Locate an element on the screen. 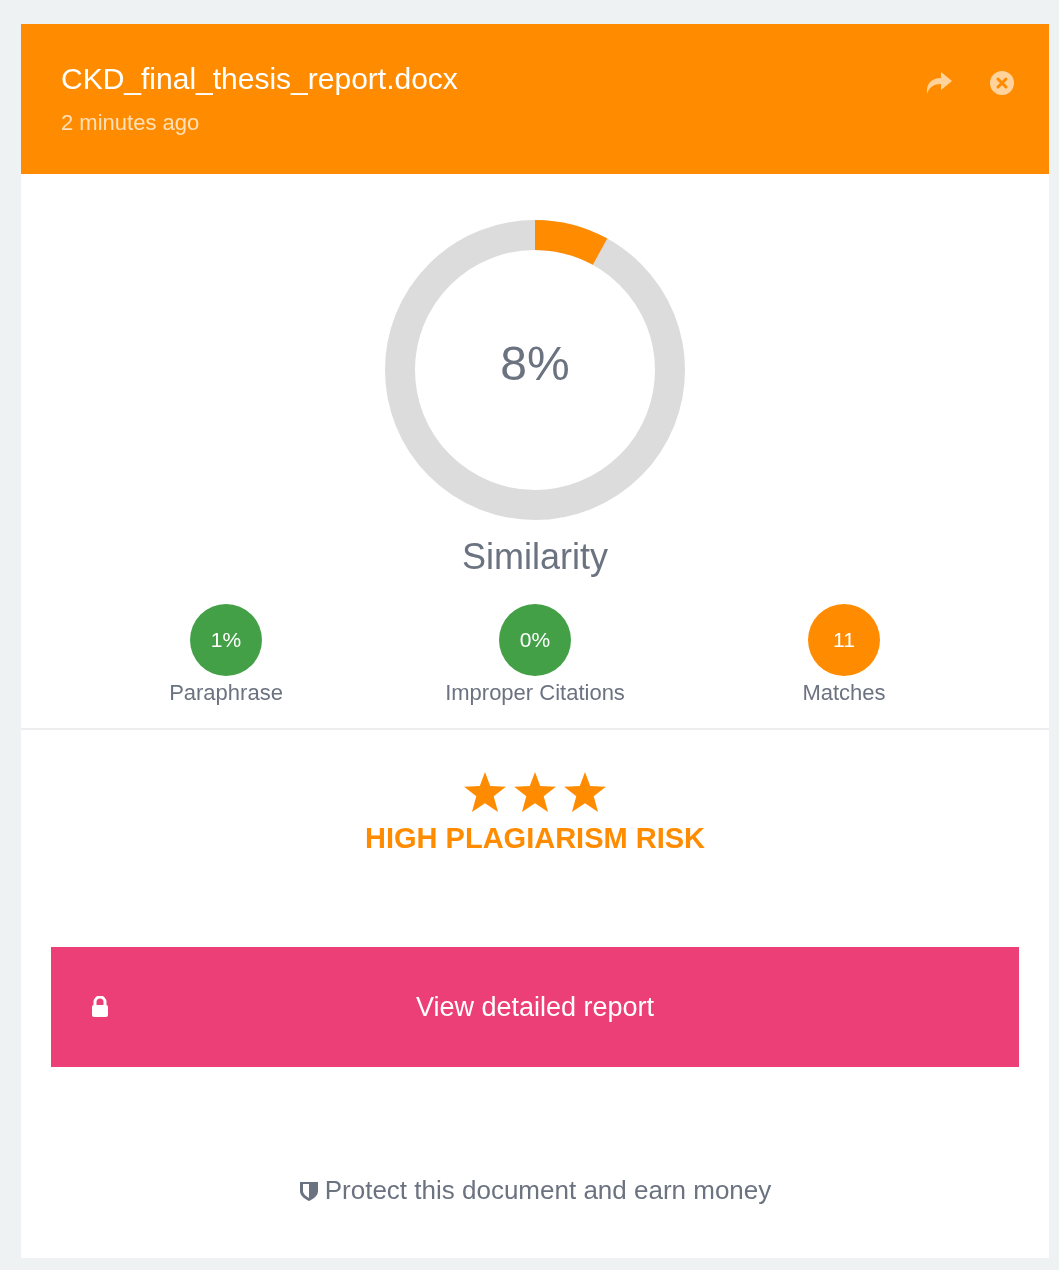 This screenshot has width=1059, height=1270. view-report-button: View detailed report is located at coordinates (535, 1007).